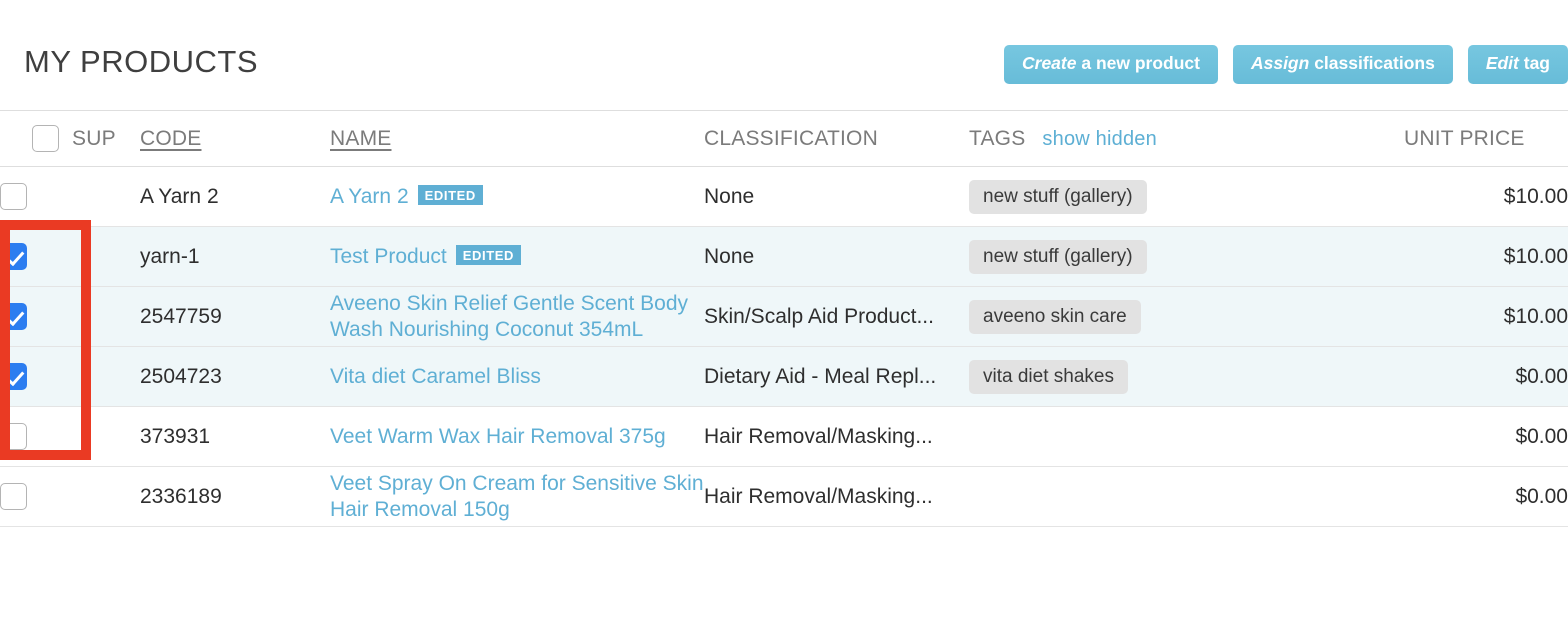  I want to click on product-name-wrap: Veet Warm Wax Hair Removal 375g, so click(517, 437).